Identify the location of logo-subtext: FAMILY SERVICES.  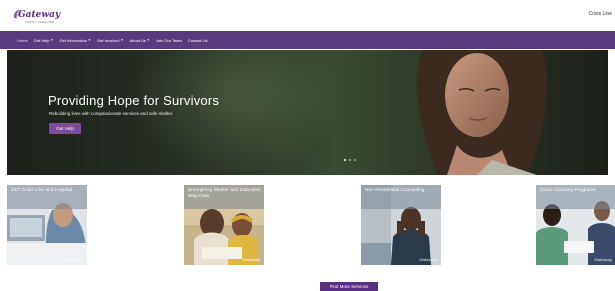
(40, 22).